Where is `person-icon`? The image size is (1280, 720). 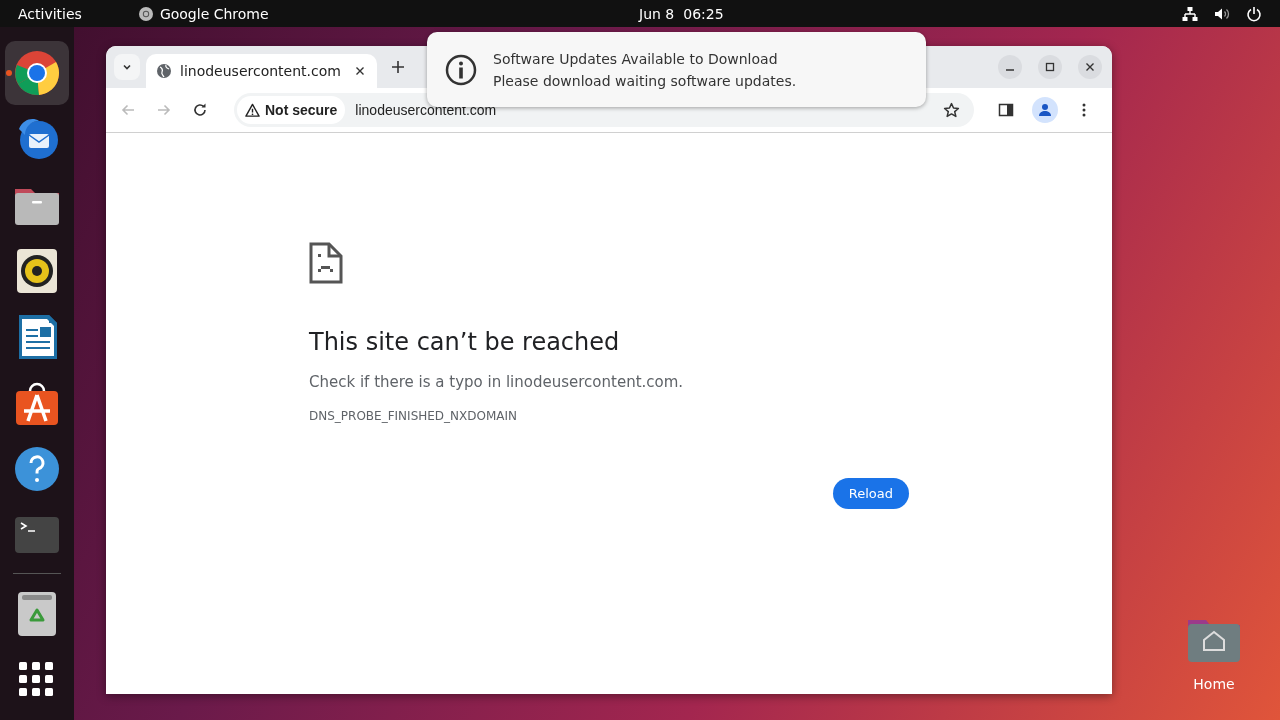
person-icon is located at coordinates (1045, 110).